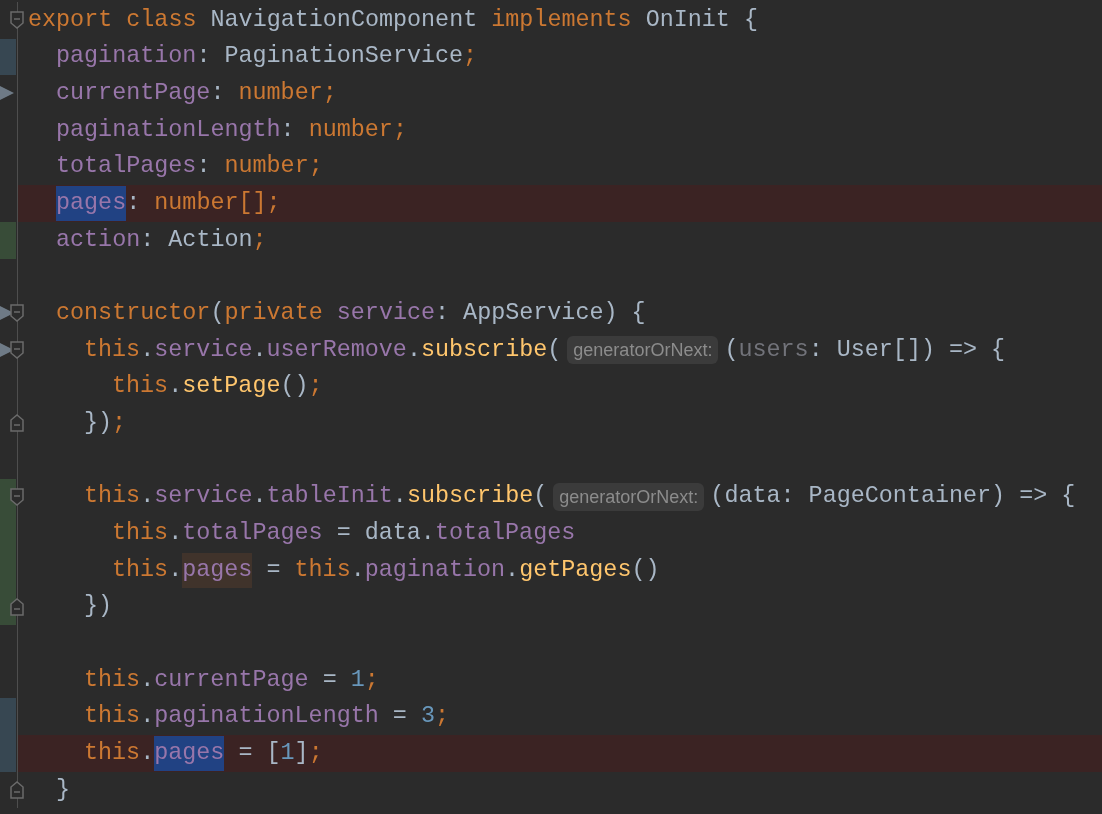 The height and width of the screenshot is (814, 1102). Describe the element at coordinates (231, 387) in the screenshot. I see `code-token: setPage` at that location.